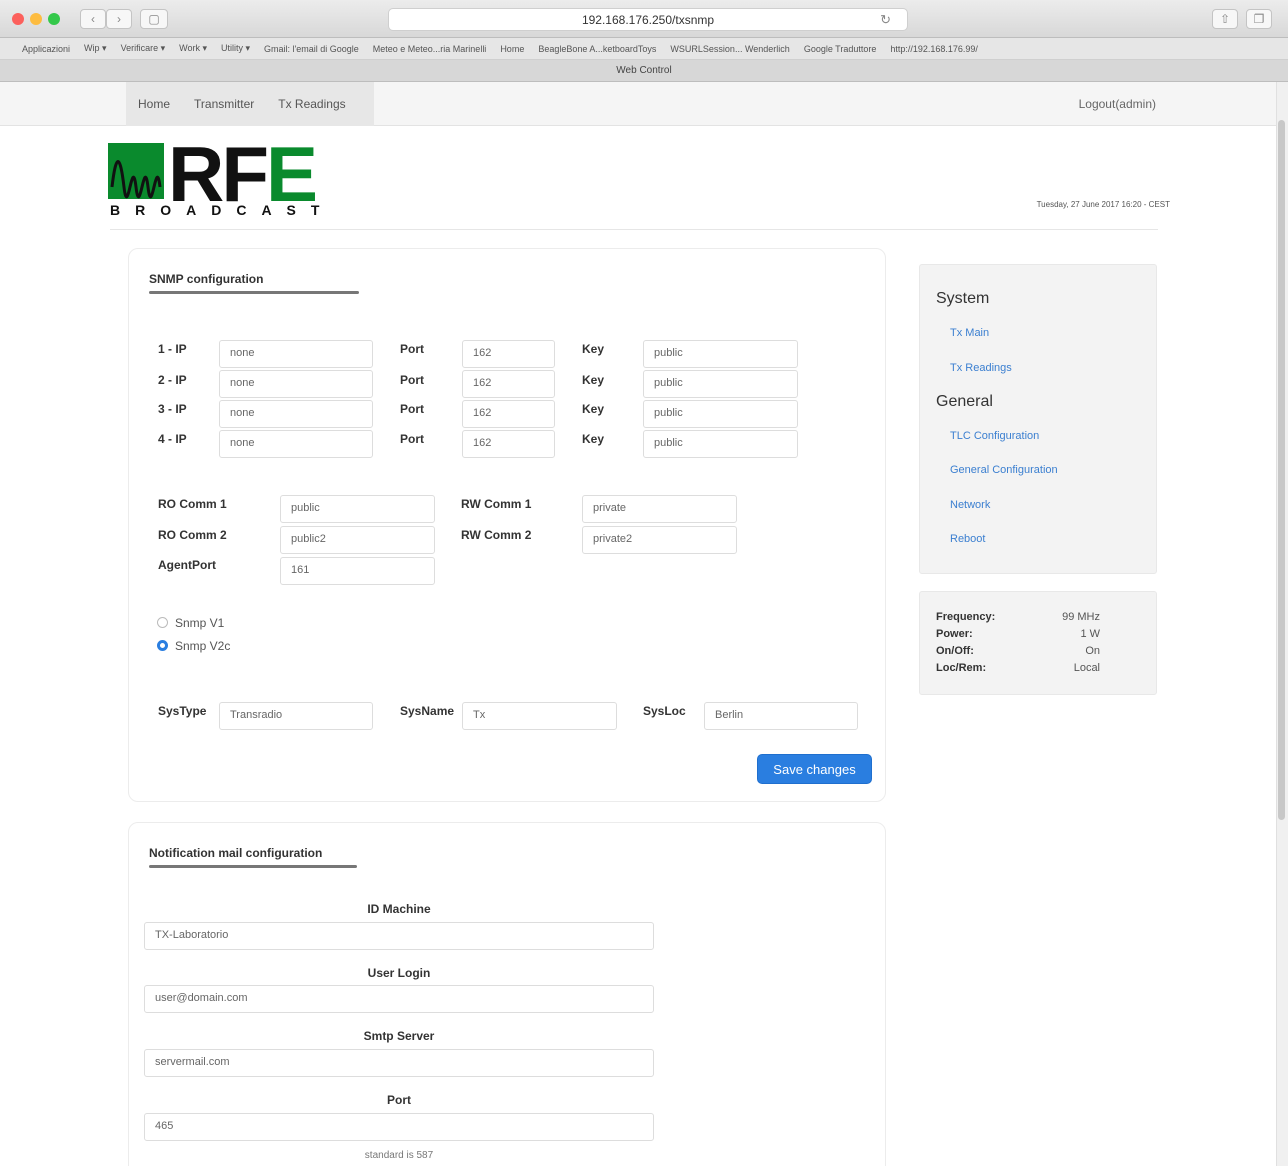 This screenshot has height=1166, width=1288. Describe the element at coordinates (182, 711) in the screenshot. I see `systype-label: SysType` at that location.